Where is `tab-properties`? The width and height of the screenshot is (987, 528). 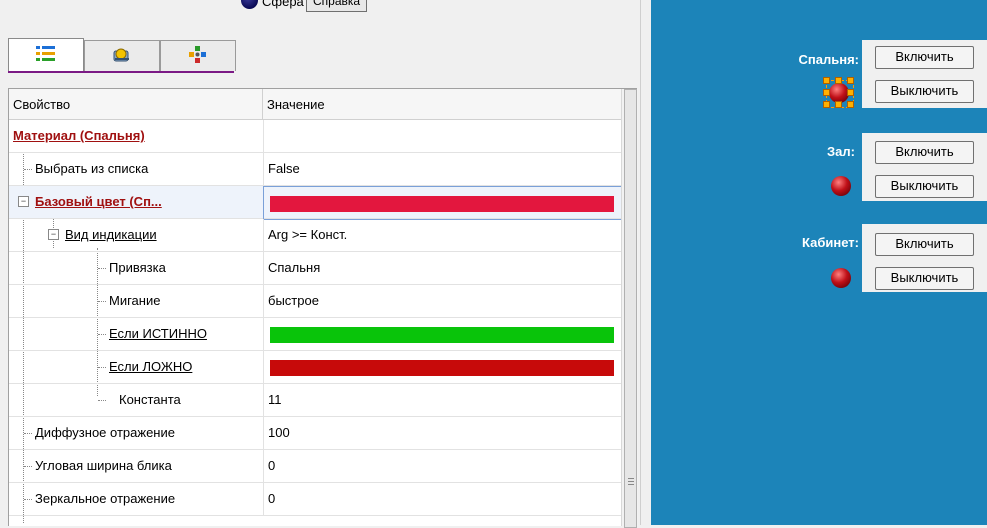
tab-properties is located at coordinates (46, 55).